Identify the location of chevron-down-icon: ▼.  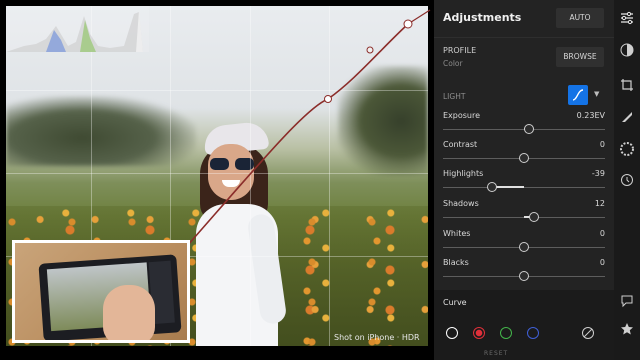
(596, 94).